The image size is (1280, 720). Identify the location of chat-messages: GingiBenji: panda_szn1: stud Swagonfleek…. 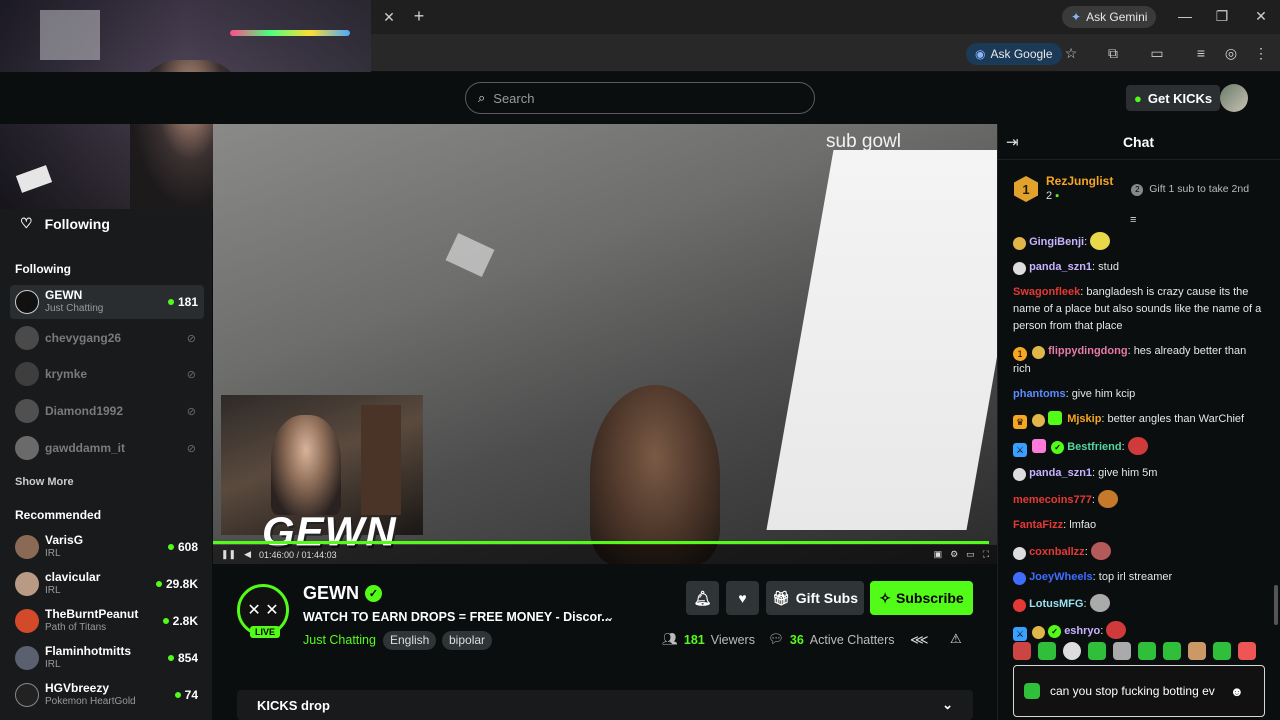
(1139, 440).